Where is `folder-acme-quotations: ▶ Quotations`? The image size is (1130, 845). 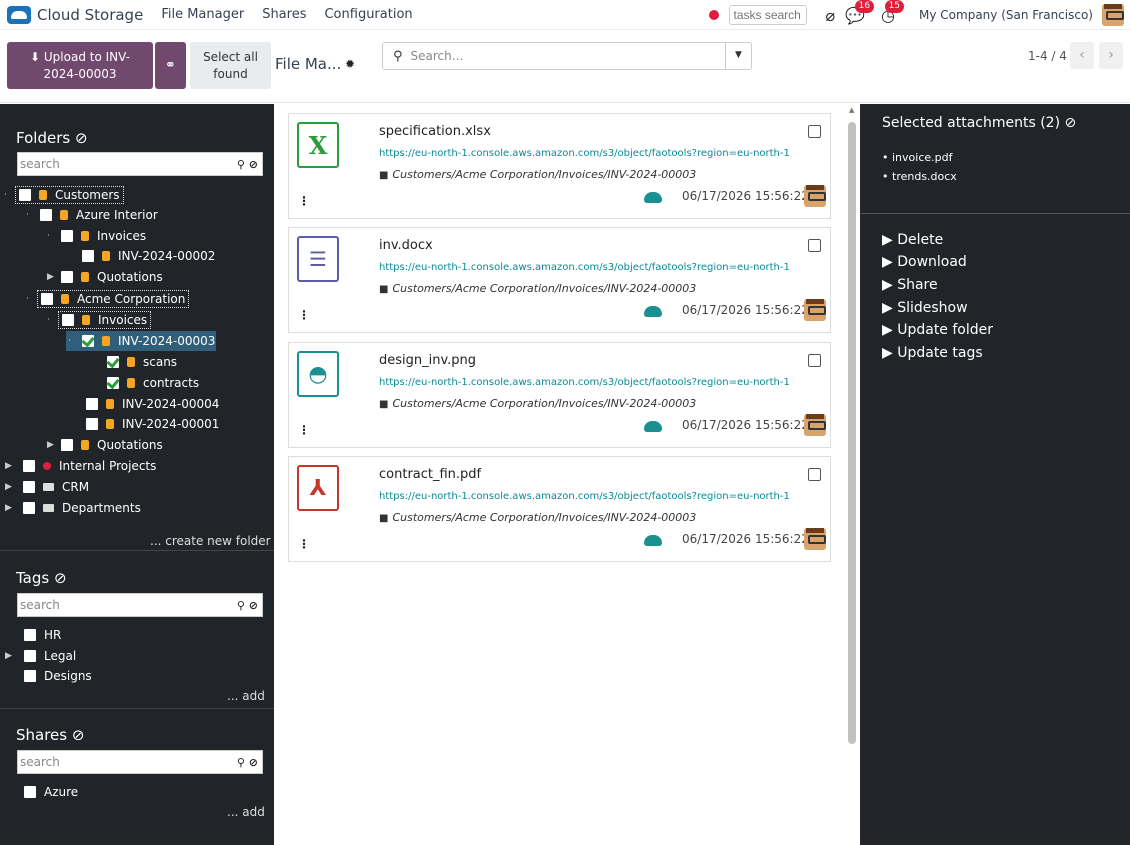 folder-acme-quotations: ▶ Quotations is located at coordinates (105, 445).